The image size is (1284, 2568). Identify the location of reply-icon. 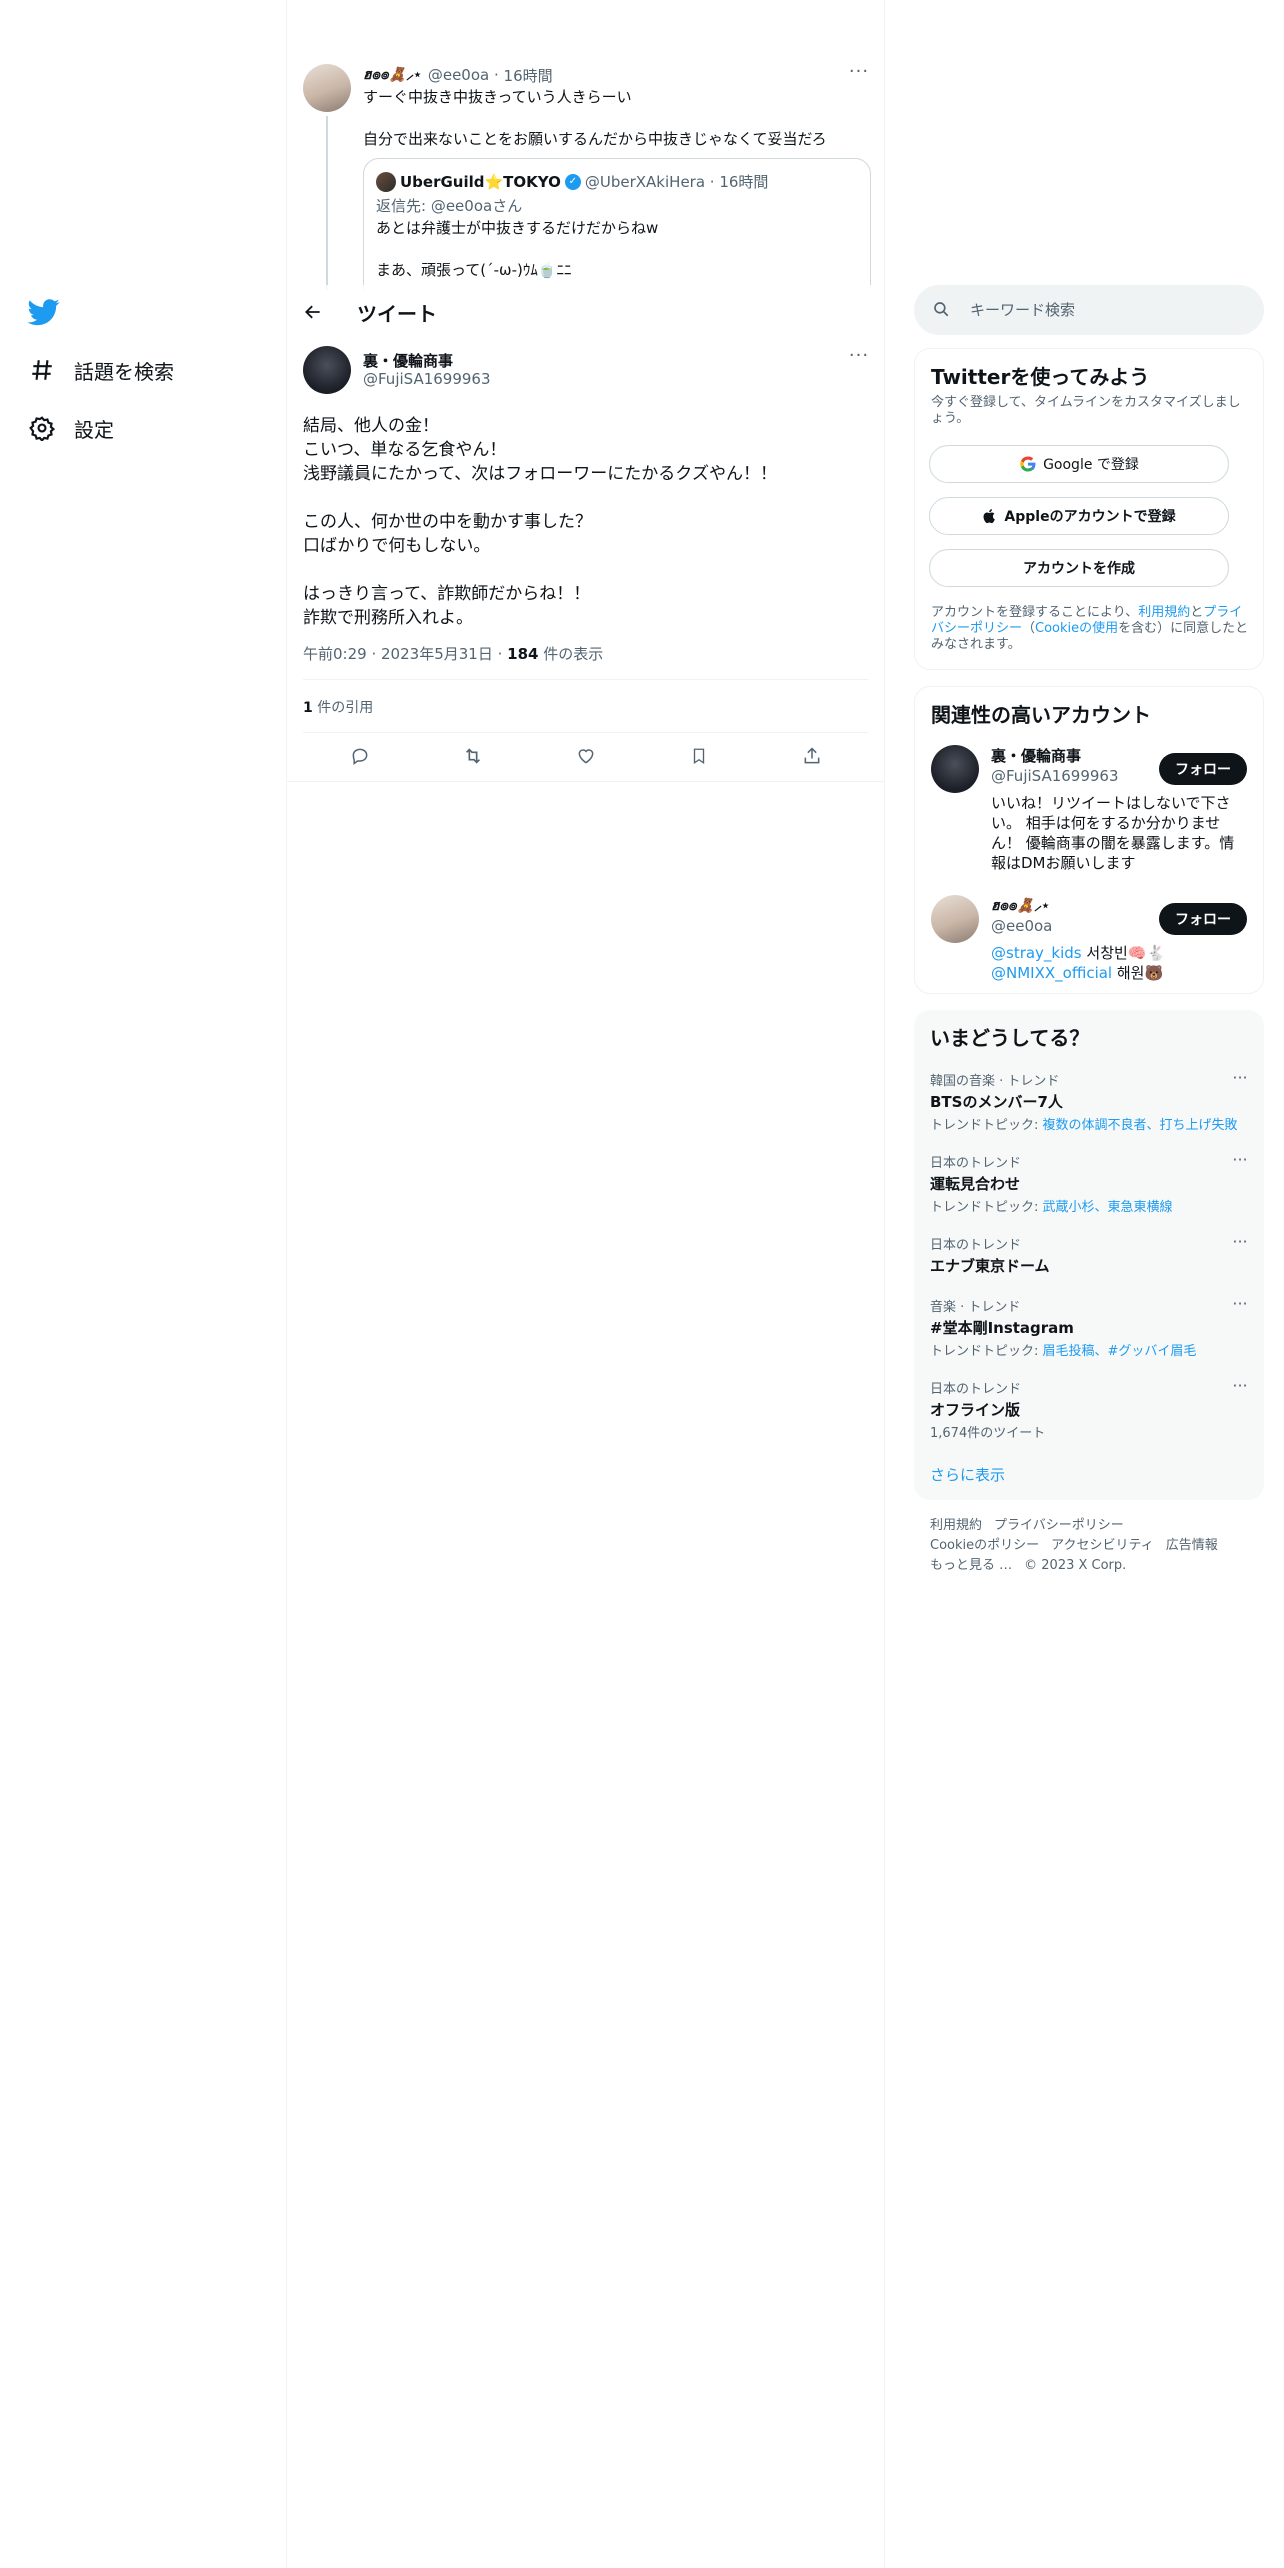
(360, 756).